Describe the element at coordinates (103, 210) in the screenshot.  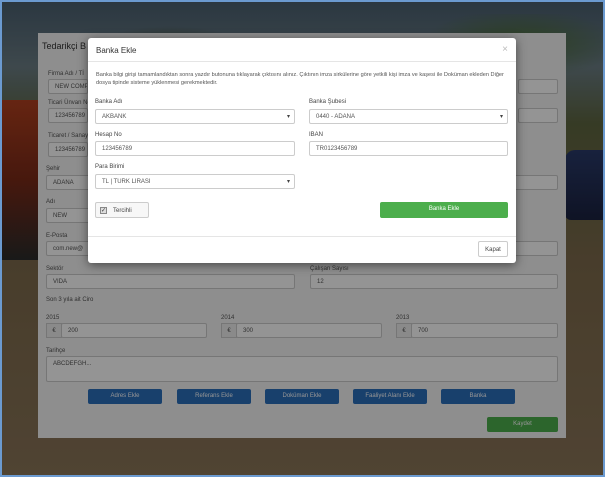
I see `tercihli-checkbox: ✓` at that location.